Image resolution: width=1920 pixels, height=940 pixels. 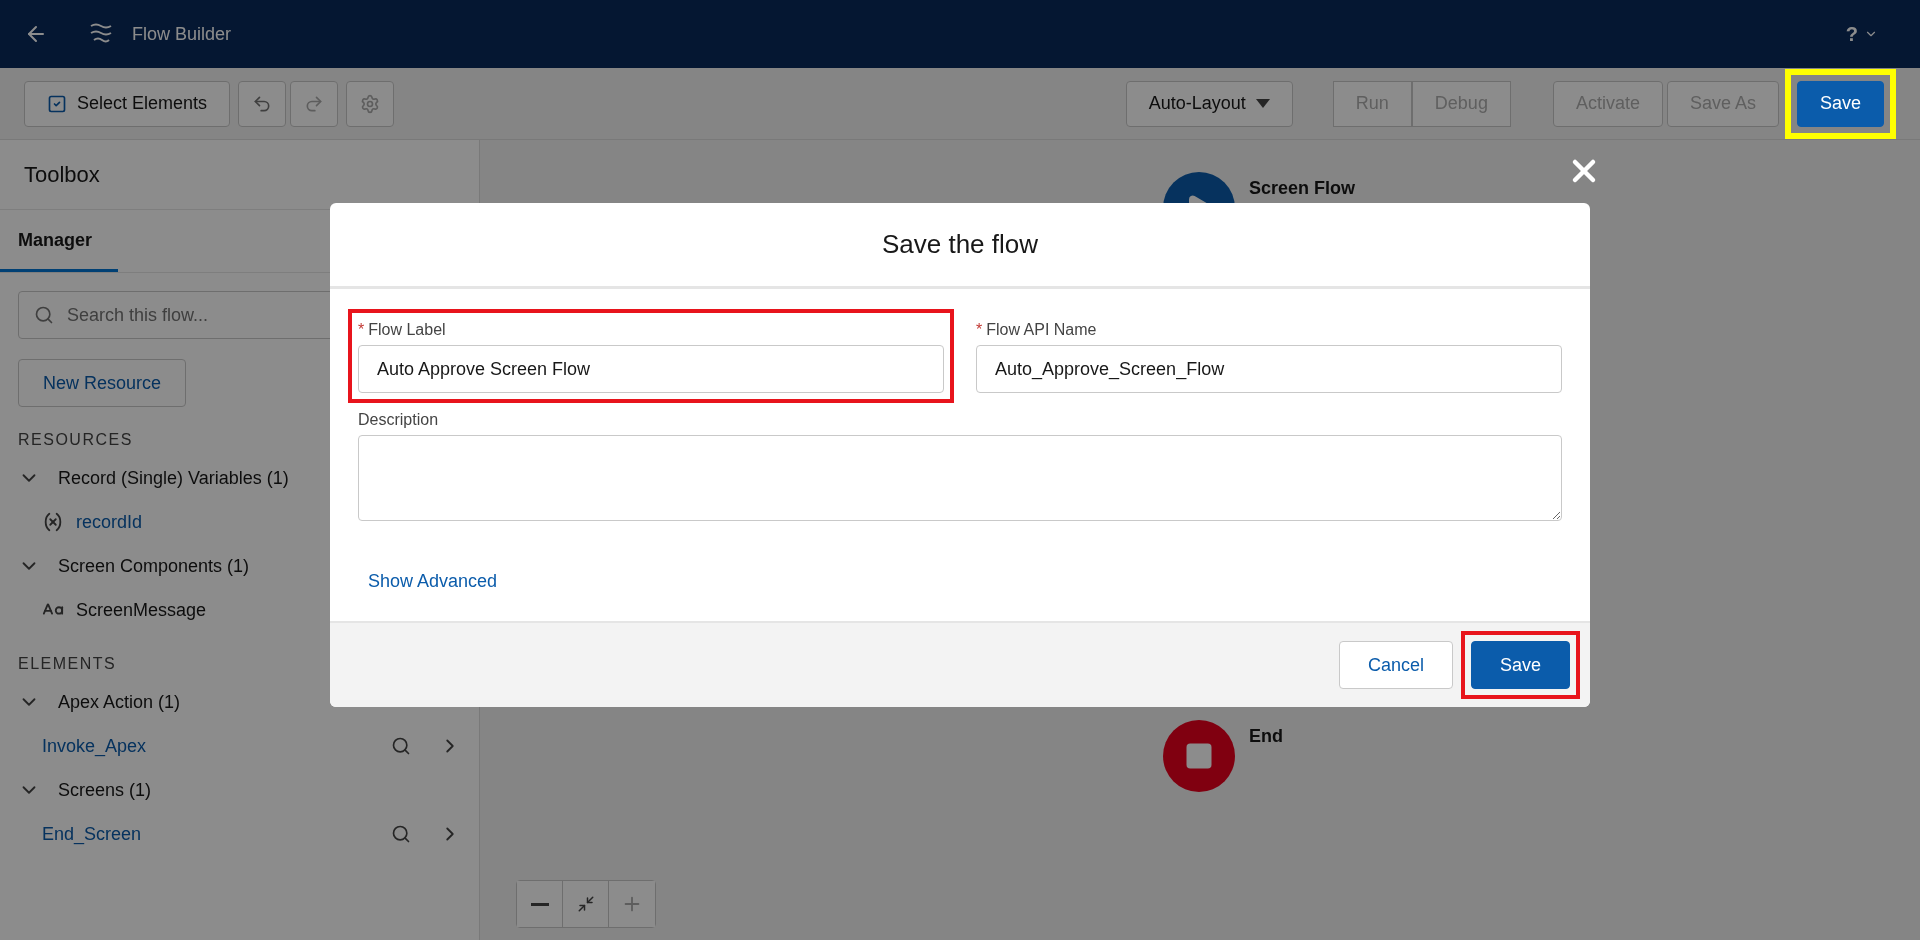 What do you see at coordinates (407, 330) in the screenshot?
I see `field-label: Flow Label` at bounding box center [407, 330].